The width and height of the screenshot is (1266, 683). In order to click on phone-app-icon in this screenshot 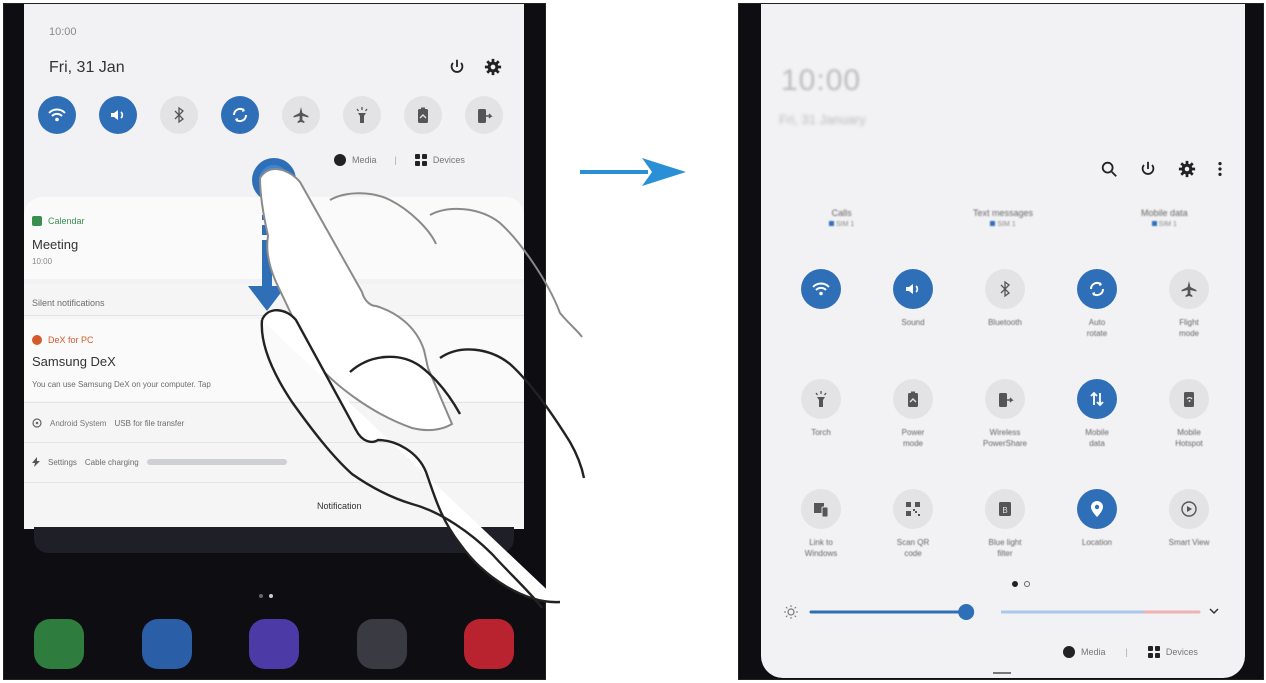, I will do `click(59, 644)`.